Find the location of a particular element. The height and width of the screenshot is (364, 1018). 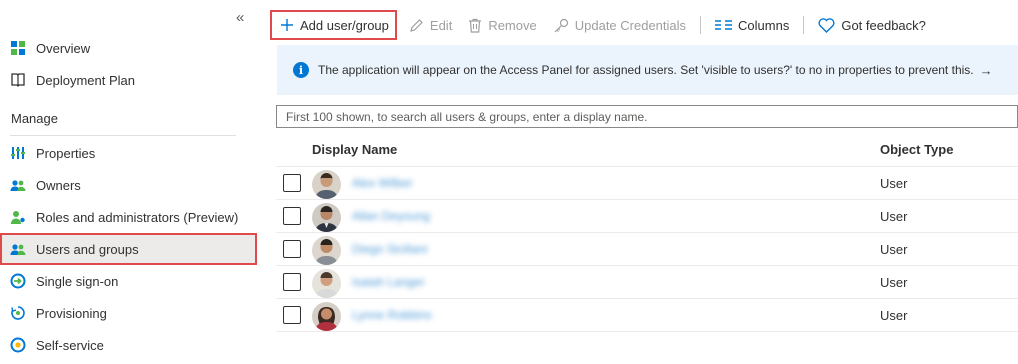

sidebar-item-label: Provisioning is located at coordinates (71, 313).